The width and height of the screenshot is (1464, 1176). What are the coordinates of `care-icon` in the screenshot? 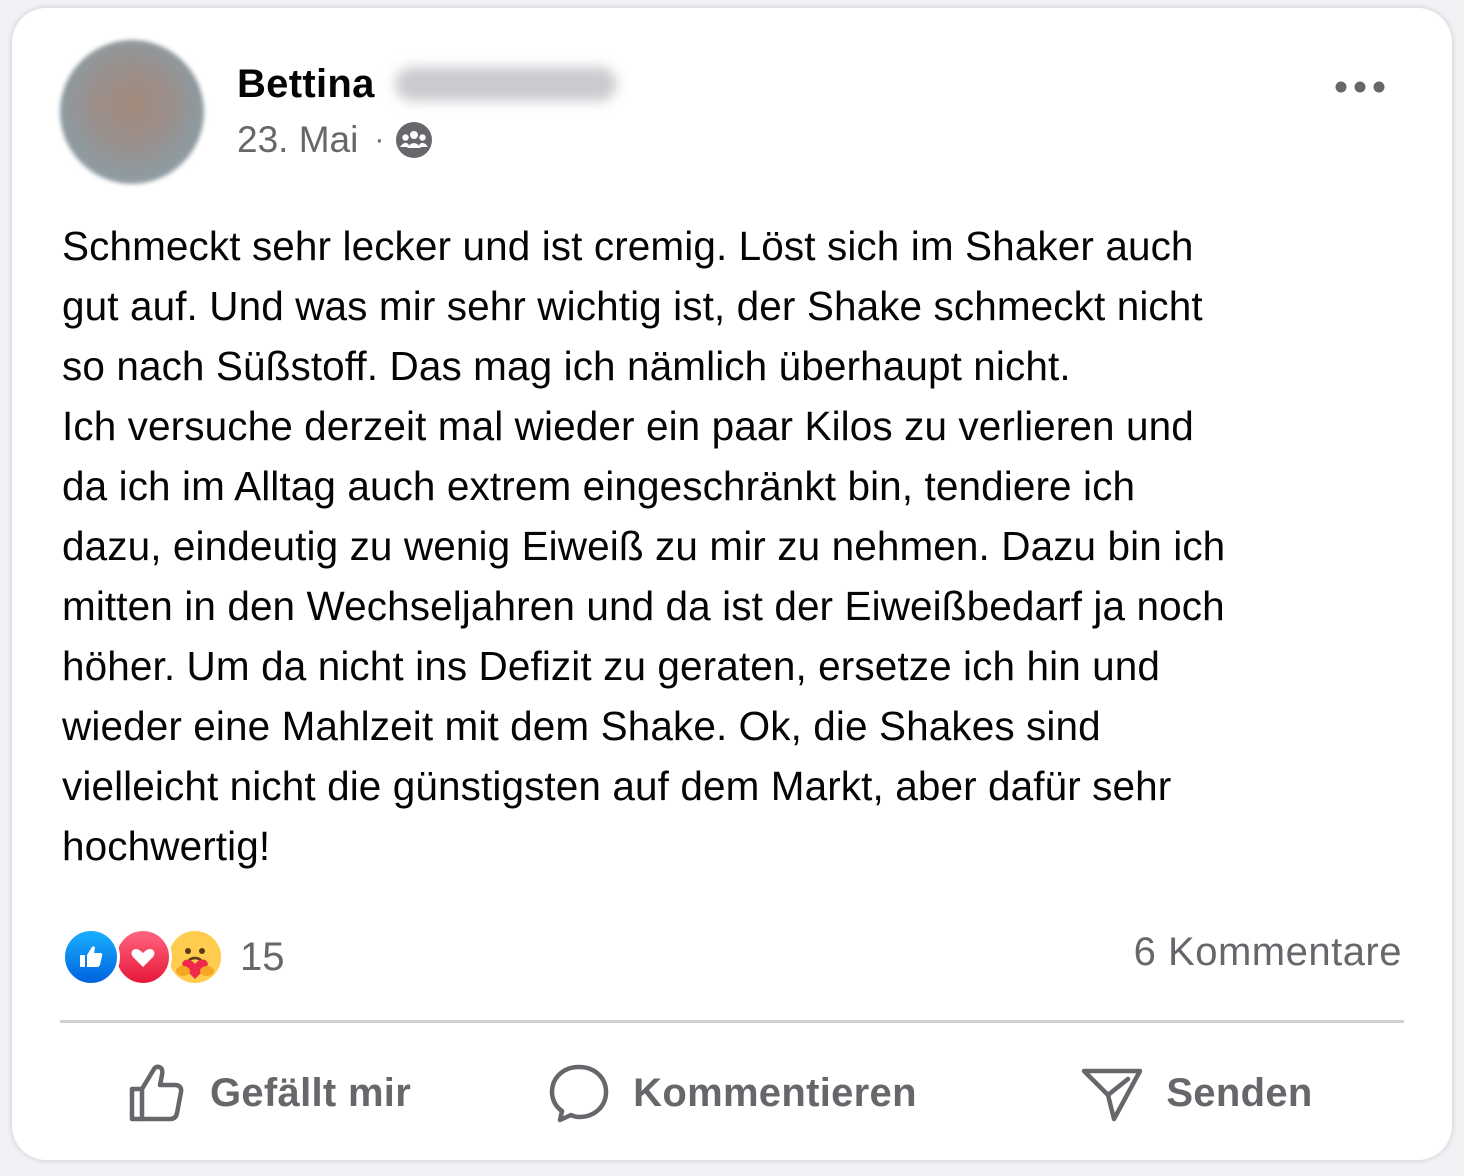 It's located at (195, 957).